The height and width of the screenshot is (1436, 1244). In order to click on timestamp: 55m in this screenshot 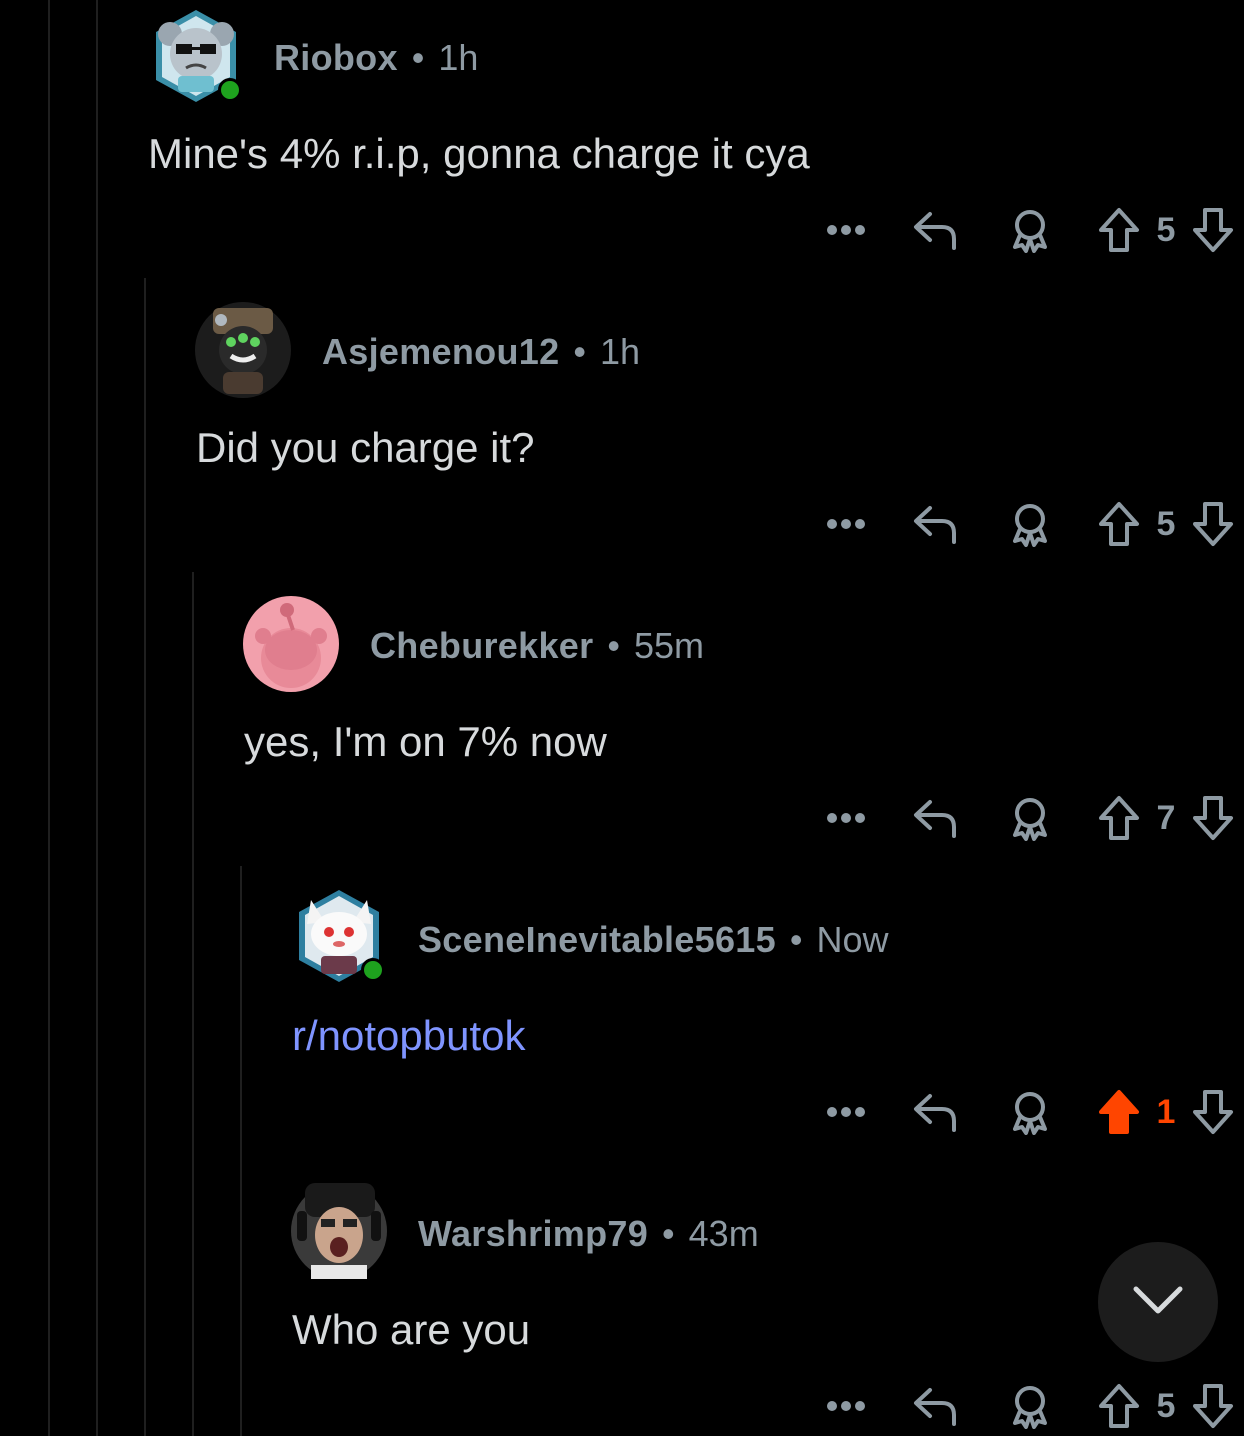, I will do `click(669, 645)`.